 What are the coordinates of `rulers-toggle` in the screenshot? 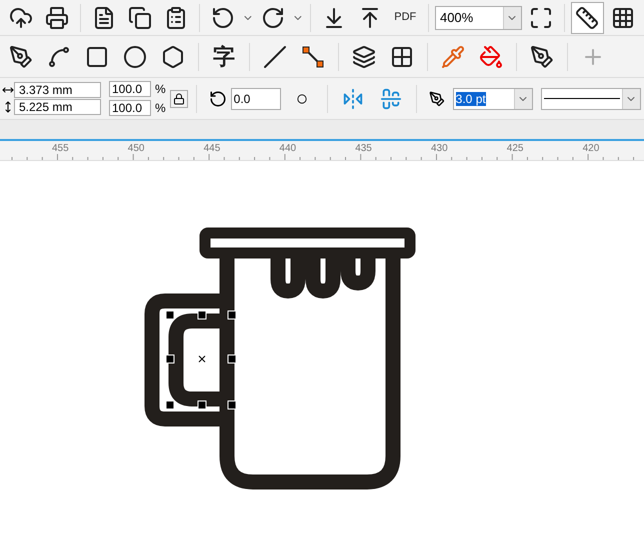 It's located at (587, 18).